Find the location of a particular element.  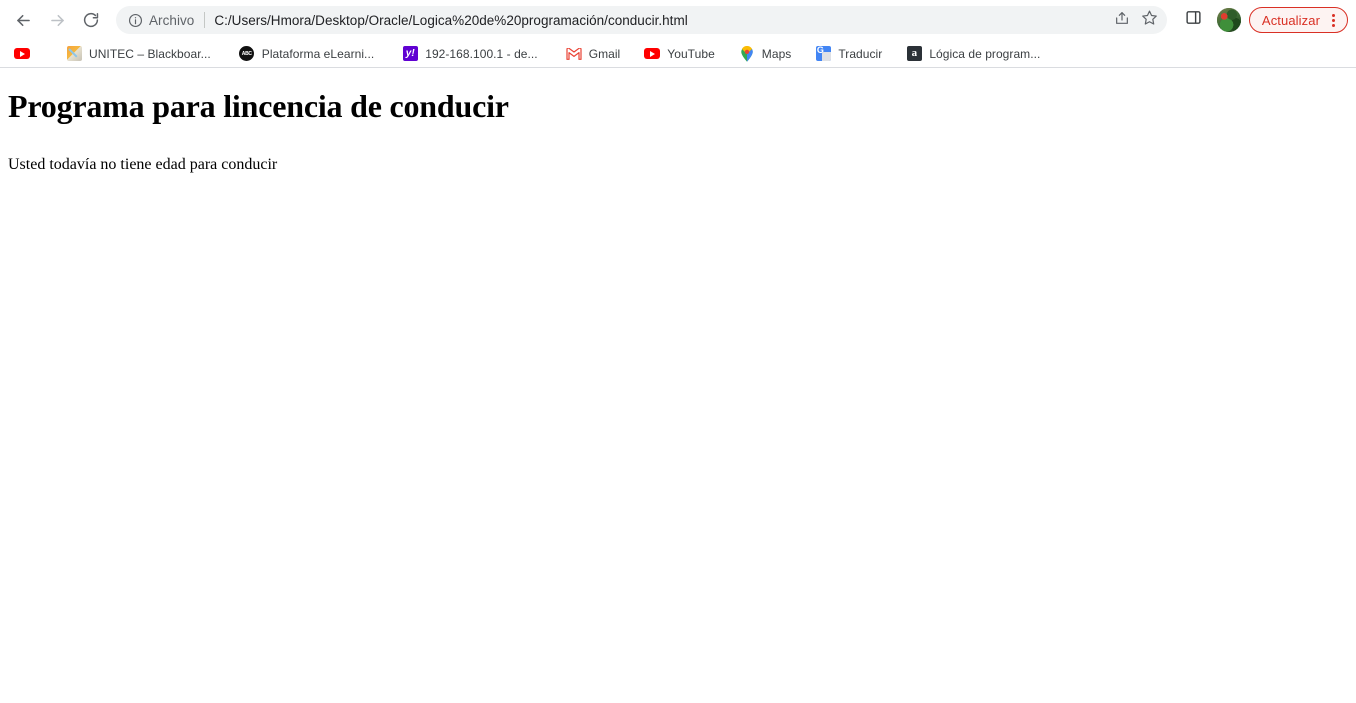

reload-icon is located at coordinates (91, 20).